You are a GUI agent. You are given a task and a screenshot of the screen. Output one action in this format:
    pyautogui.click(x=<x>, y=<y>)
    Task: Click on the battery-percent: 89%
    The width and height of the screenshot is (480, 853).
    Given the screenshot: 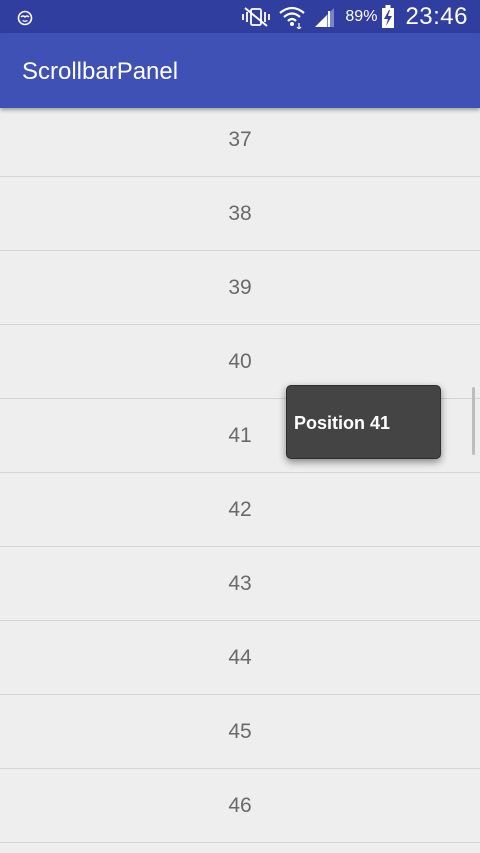 What is the action you would take?
    pyautogui.click(x=361, y=16)
    